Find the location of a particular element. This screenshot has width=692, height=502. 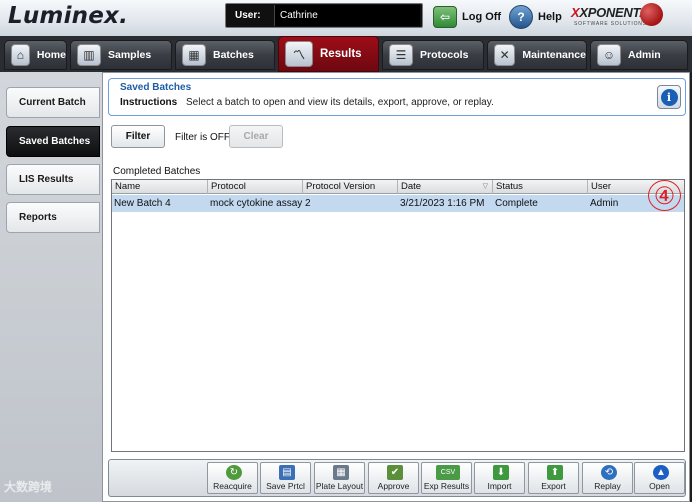

open-icon: ▲ is located at coordinates (661, 472).